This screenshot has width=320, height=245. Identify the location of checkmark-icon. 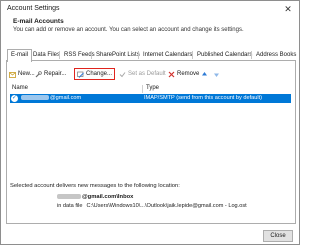
(122, 74).